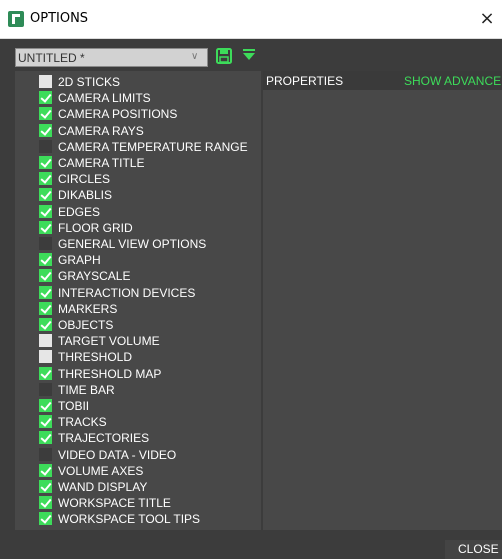  Describe the element at coordinates (101, 130) in the screenshot. I see `option-label: CAMERA RAYS` at that location.